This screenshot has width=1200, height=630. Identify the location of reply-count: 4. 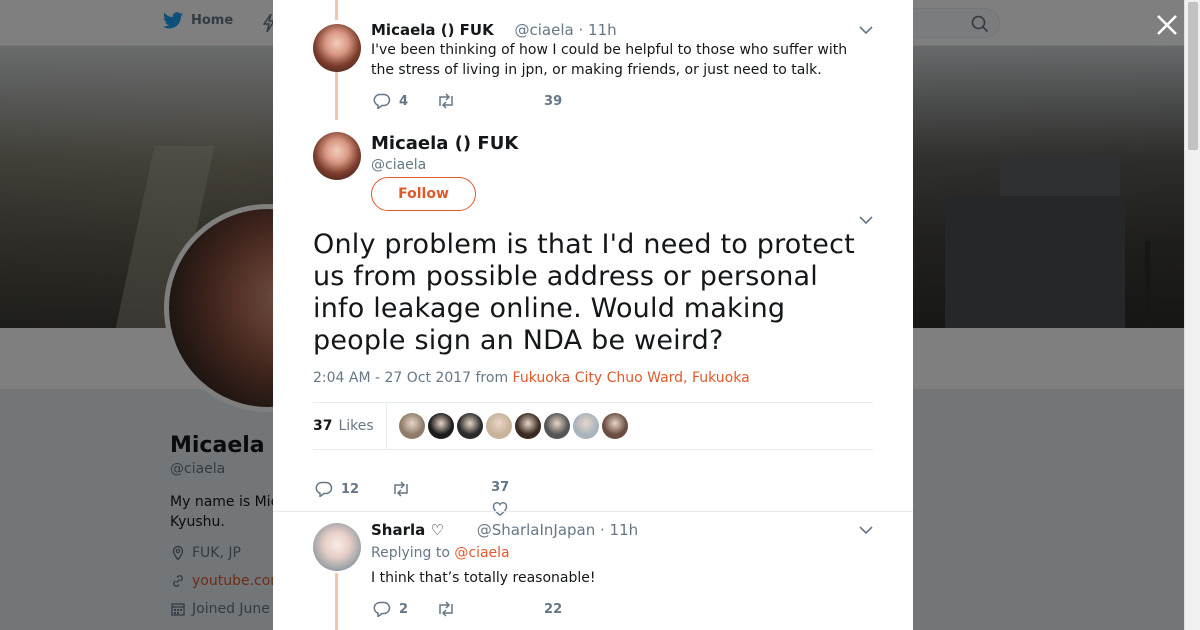
(404, 101).